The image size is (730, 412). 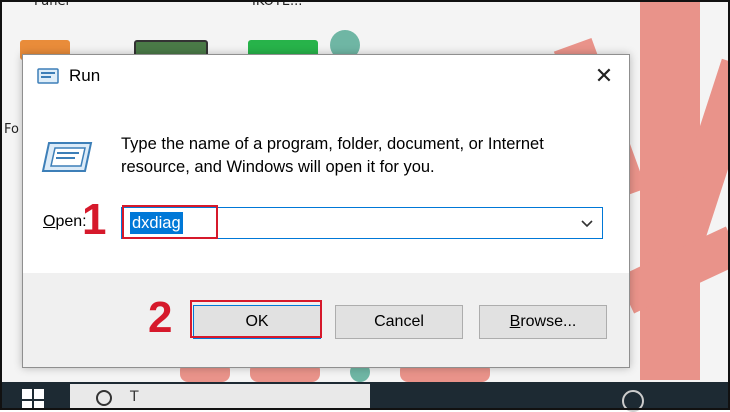 What do you see at coordinates (65, 222) in the screenshot?
I see `open-label: Open:` at bounding box center [65, 222].